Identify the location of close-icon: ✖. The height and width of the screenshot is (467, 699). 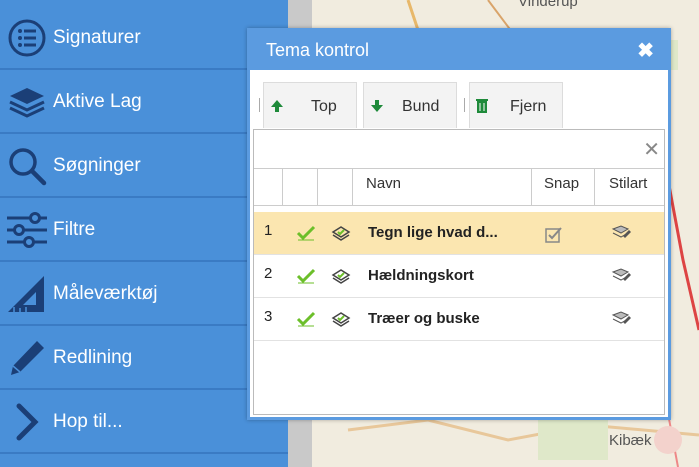
(645, 50).